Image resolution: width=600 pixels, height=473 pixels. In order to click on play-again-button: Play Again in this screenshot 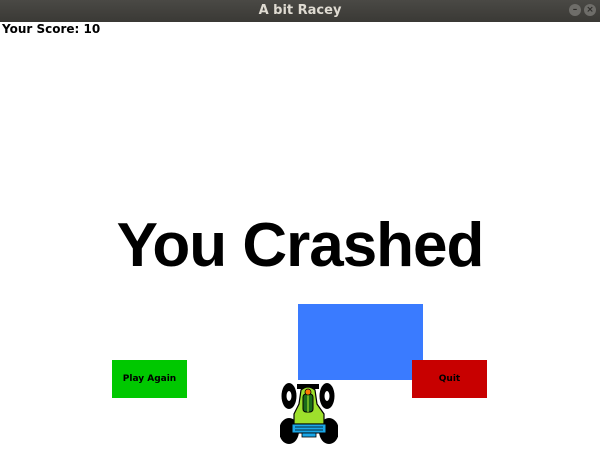, I will do `click(149, 379)`.